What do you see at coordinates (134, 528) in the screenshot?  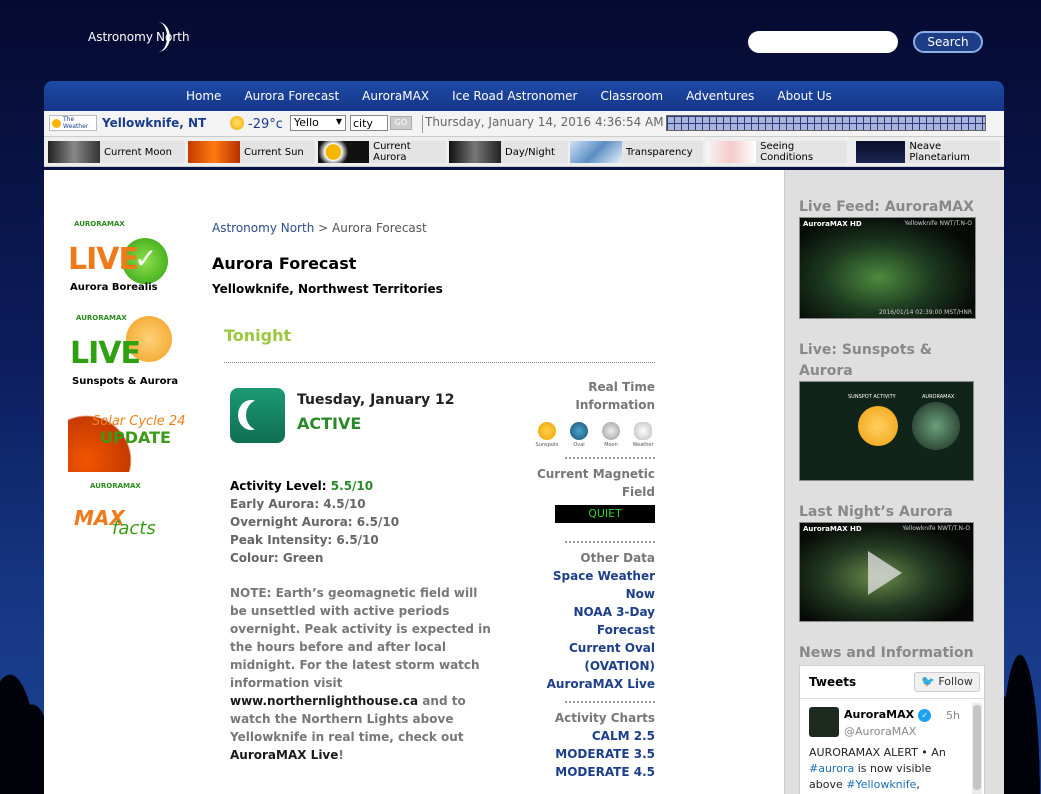 I see `badge-facts-text: facts` at bounding box center [134, 528].